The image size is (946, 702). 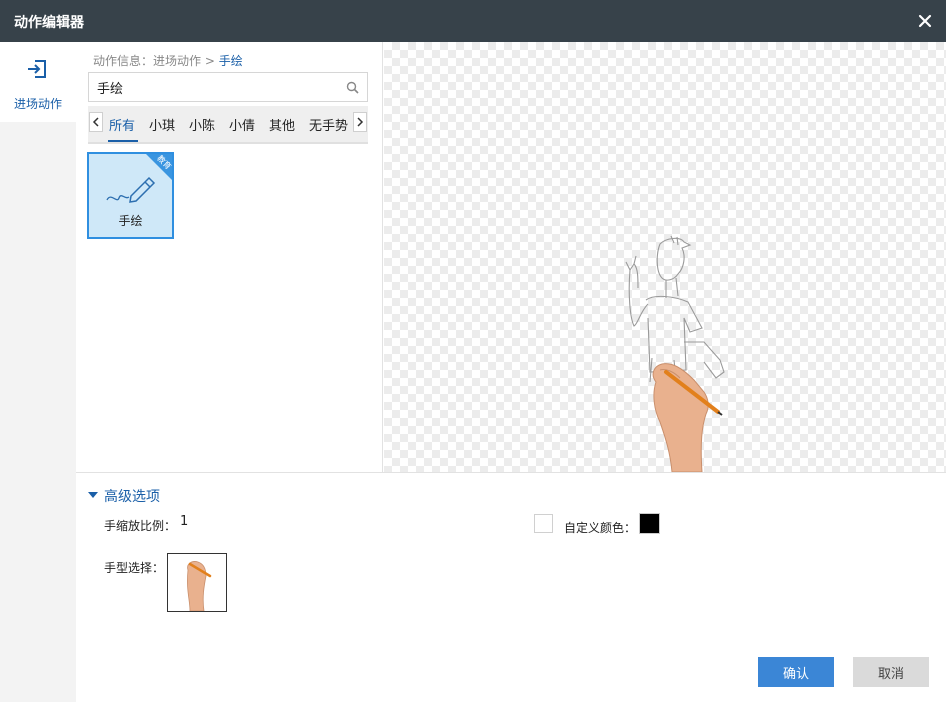 I want to click on confirm-button: 确认, so click(x=796, y=672).